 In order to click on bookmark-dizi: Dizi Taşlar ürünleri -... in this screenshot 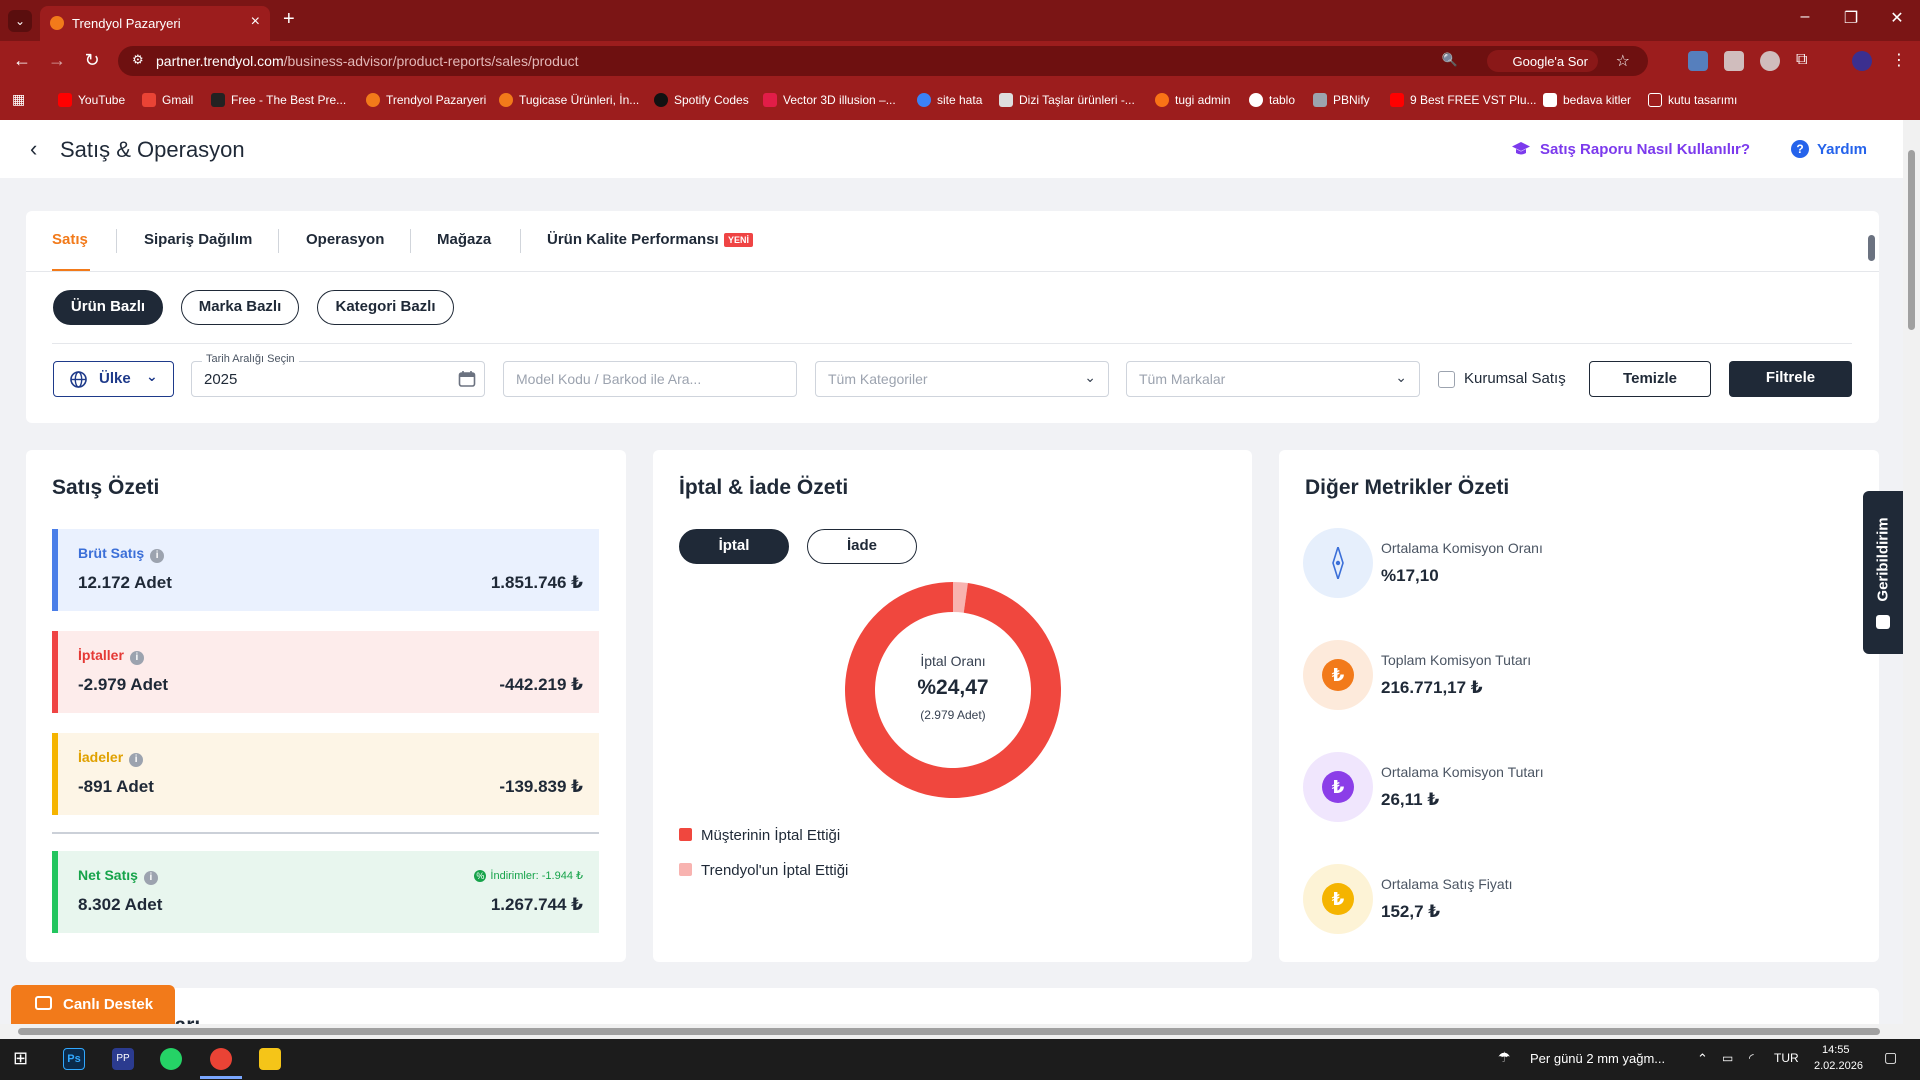, I will do `click(1067, 100)`.